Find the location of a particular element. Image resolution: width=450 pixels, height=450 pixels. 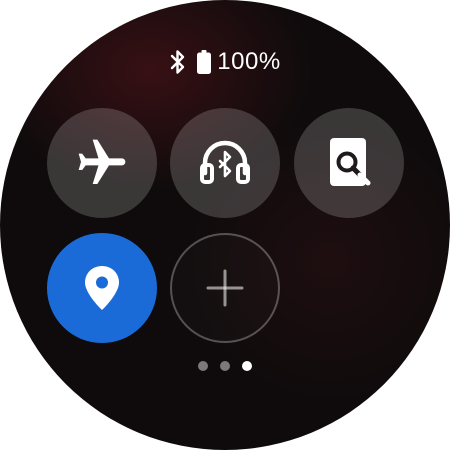

find-my-phone-tile is located at coordinates (349, 163).